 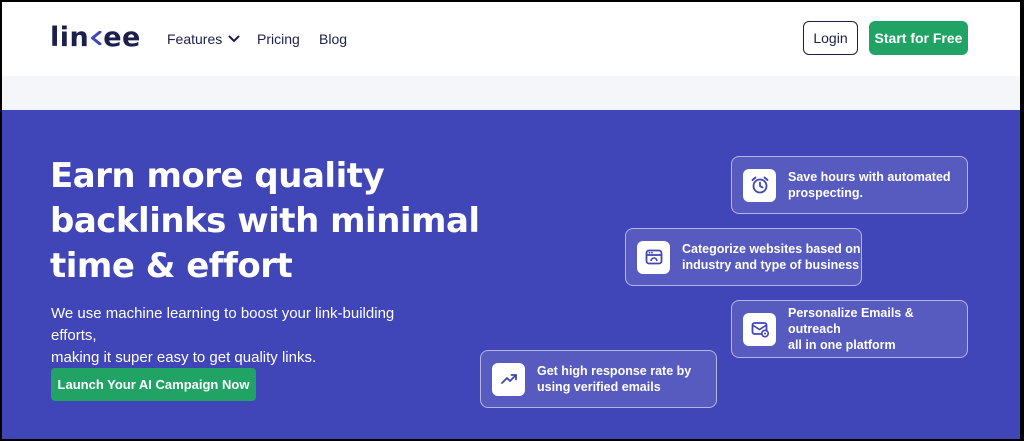 What do you see at coordinates (614, 371) in the screenshot?
I see `feature-line: Get high response rate by` at bounding box center [614, 371].